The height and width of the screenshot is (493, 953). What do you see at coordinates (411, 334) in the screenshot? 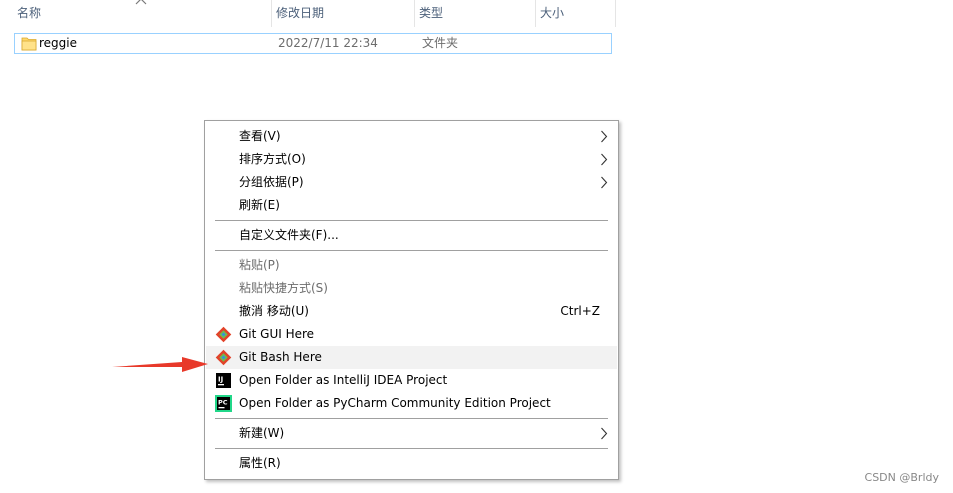
I see `menu-item-git-gui: Git GUI Here` at bounding box center [411, 334].